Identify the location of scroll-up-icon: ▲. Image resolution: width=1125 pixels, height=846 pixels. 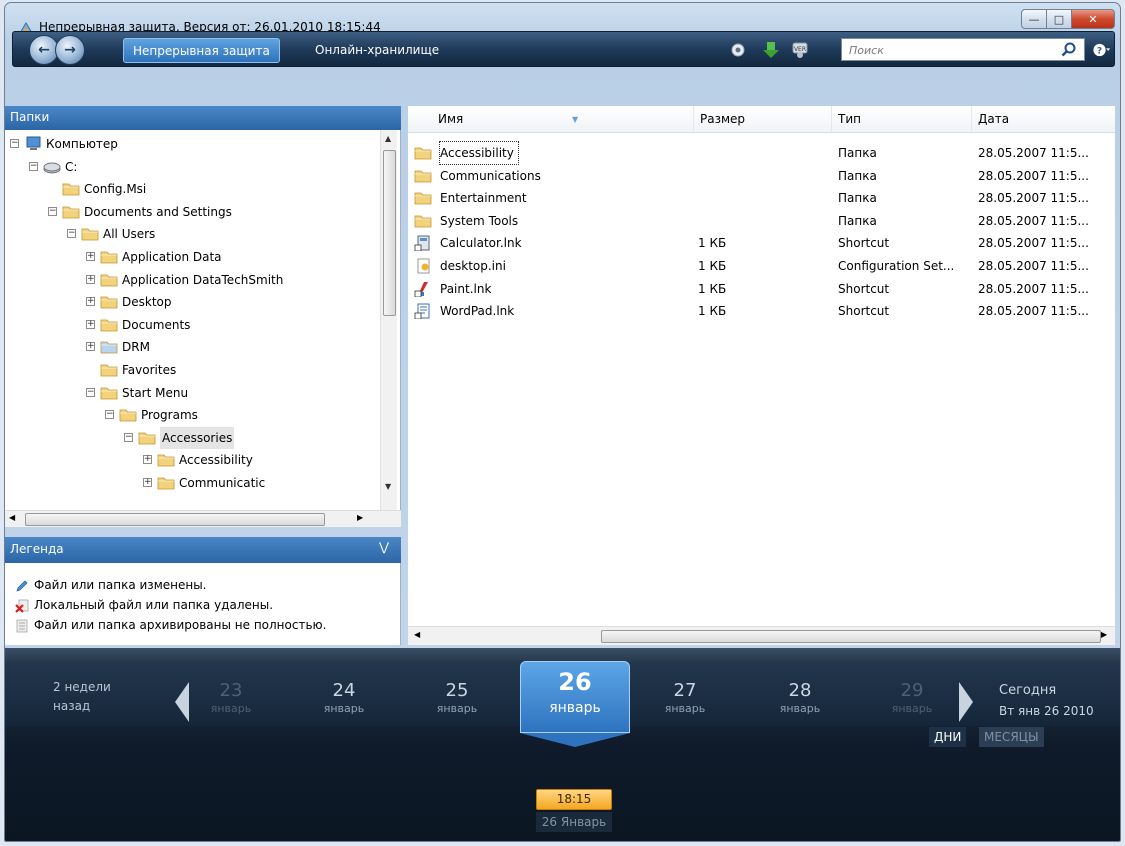
(388, 138).